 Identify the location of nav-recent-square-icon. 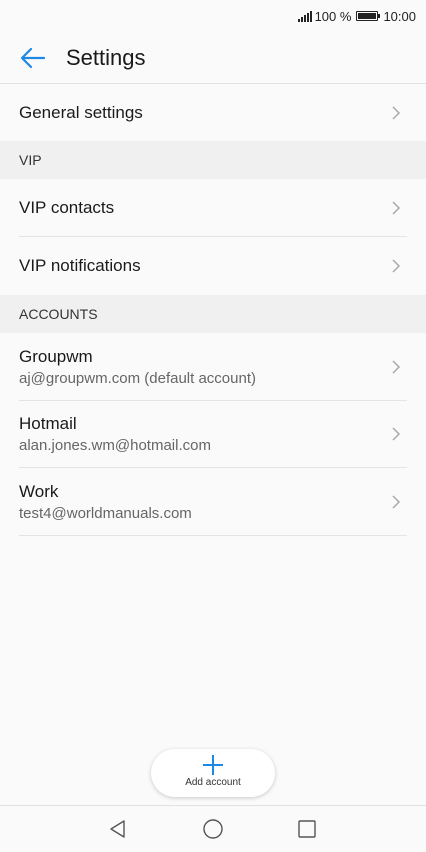
(307, 829).